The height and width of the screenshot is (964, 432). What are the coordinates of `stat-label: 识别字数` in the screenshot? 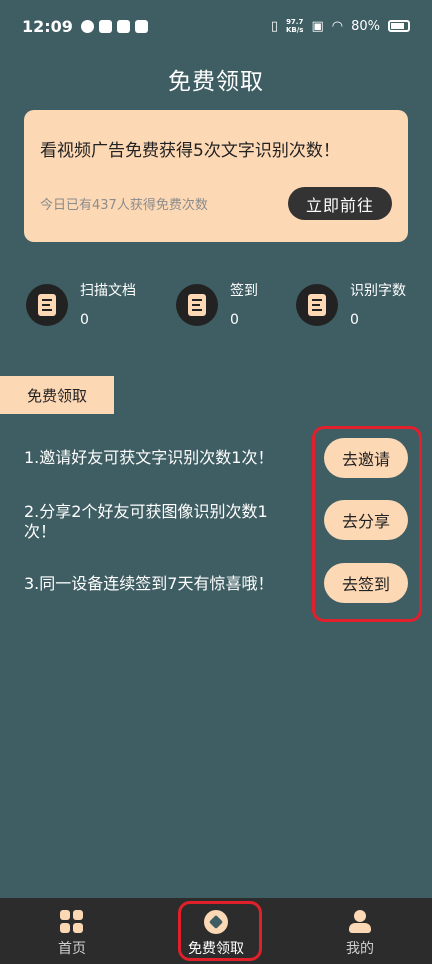 It's located at (378, 291).